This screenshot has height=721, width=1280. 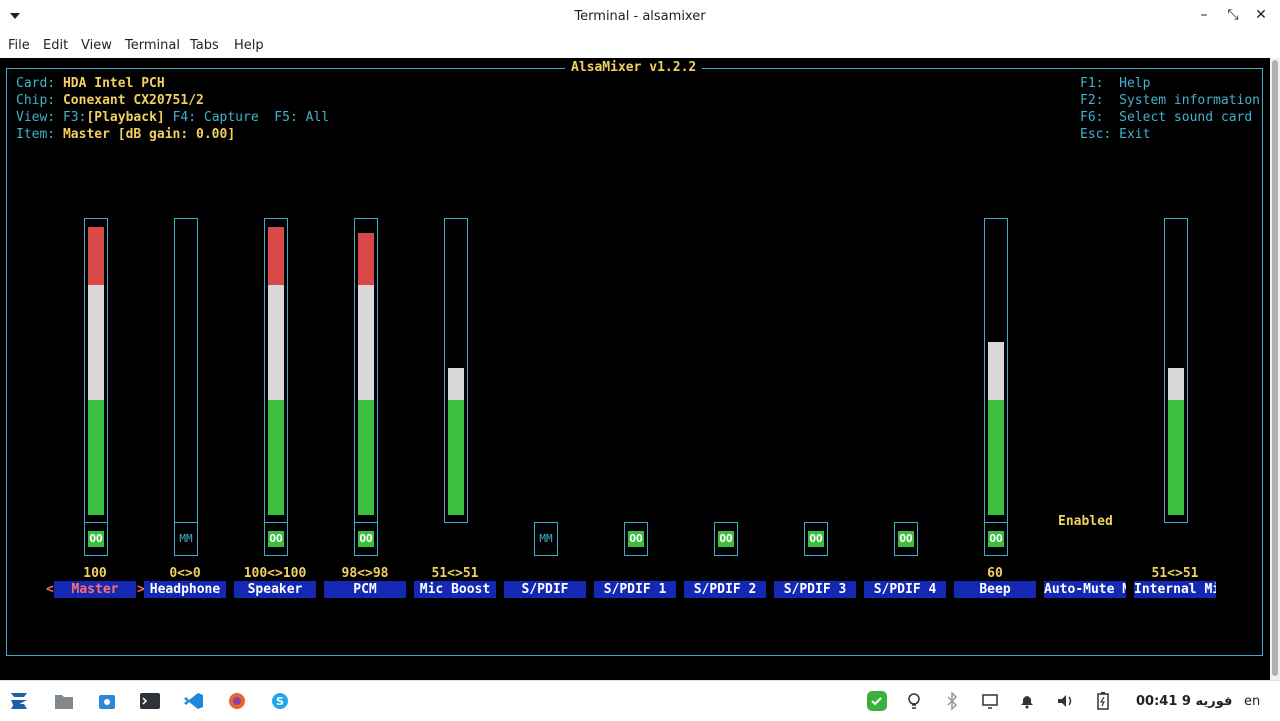 What do you see at coordinates (1115, 134) in the screenshot?
I see `help-esc: Esc: Exit` at bounding box center [1115, 134].